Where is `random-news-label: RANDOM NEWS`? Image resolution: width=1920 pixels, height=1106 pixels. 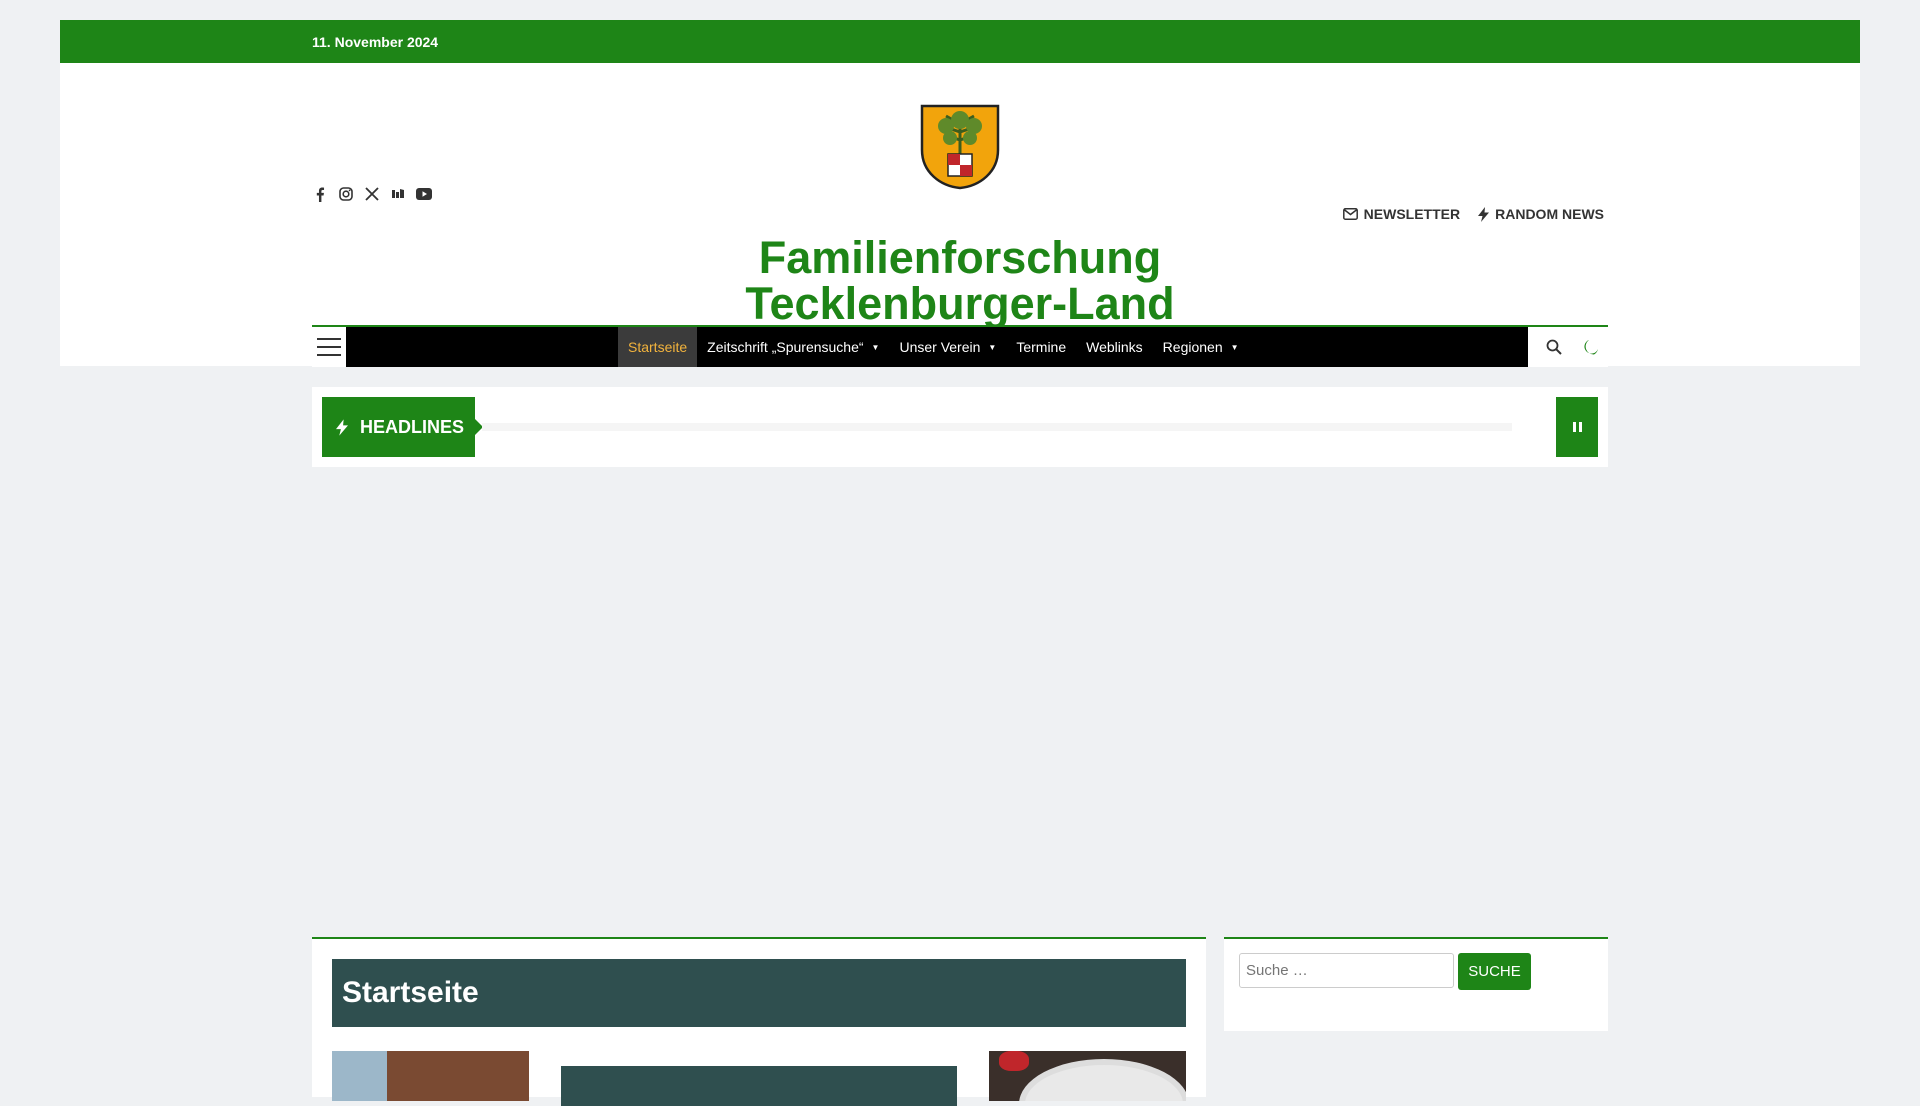 random-news-label: RANDOM NEWS is located at coordinates (1549, 214).